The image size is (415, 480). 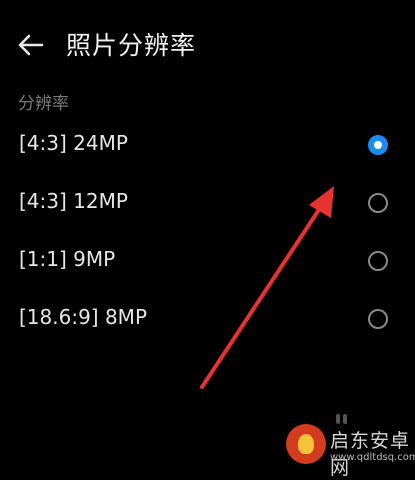 What do you see at coordinates (306, 444) in the screenshot?
I see `watermark-logo-icon` at bounding box center [306, 444].